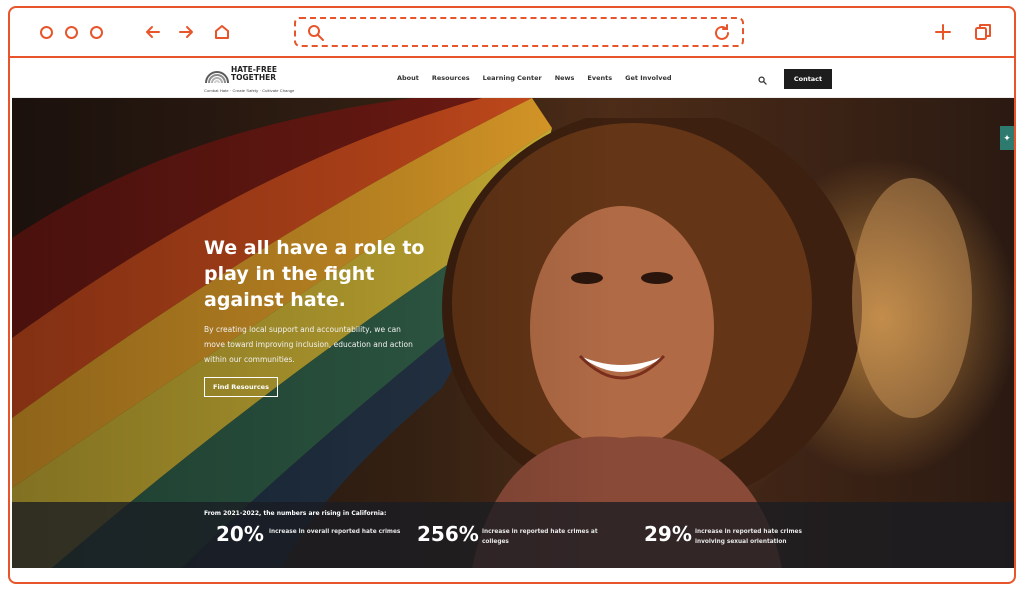 Image resolution: width=1024 pixels, height=592 pixels. Describe the element at coordinates (599, 78) in the screenshot. I see `nav-item-events: Events` at that location.